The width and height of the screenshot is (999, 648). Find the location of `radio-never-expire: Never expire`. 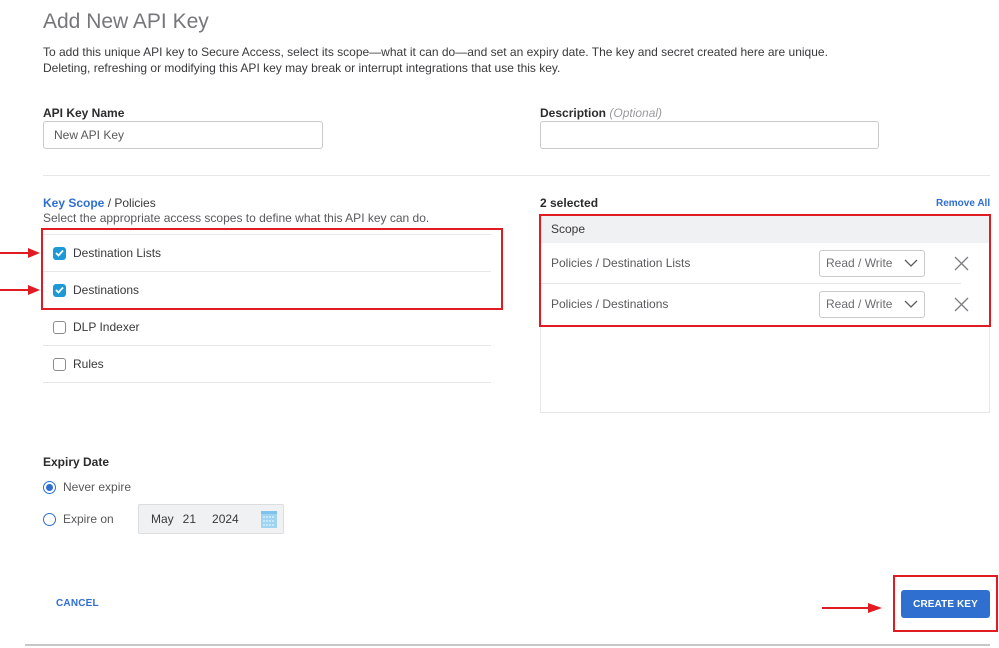

radio-never-expire: Never expire is located at coordinates (87, 487).